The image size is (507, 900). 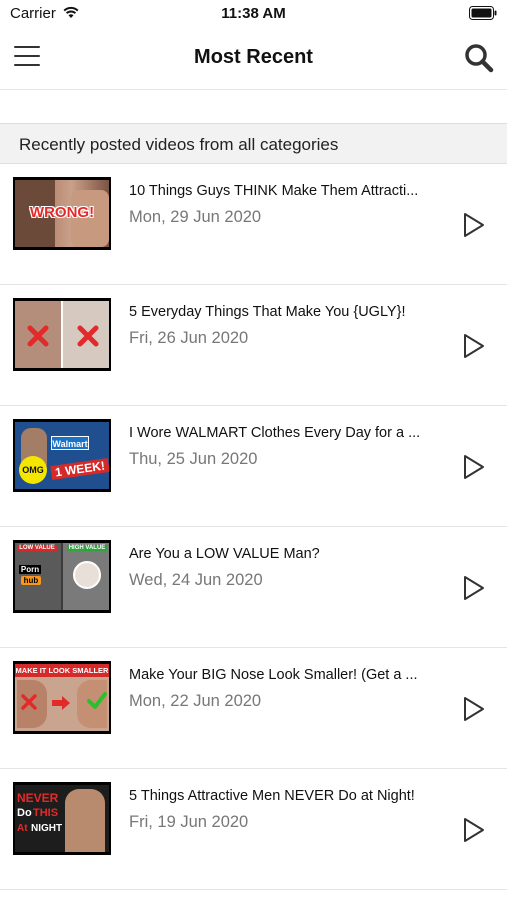 What do you see at coordinates (30, 569) in the screenshot?
I see `thumbnail-text: Porn` at bounding box center [30, 569].